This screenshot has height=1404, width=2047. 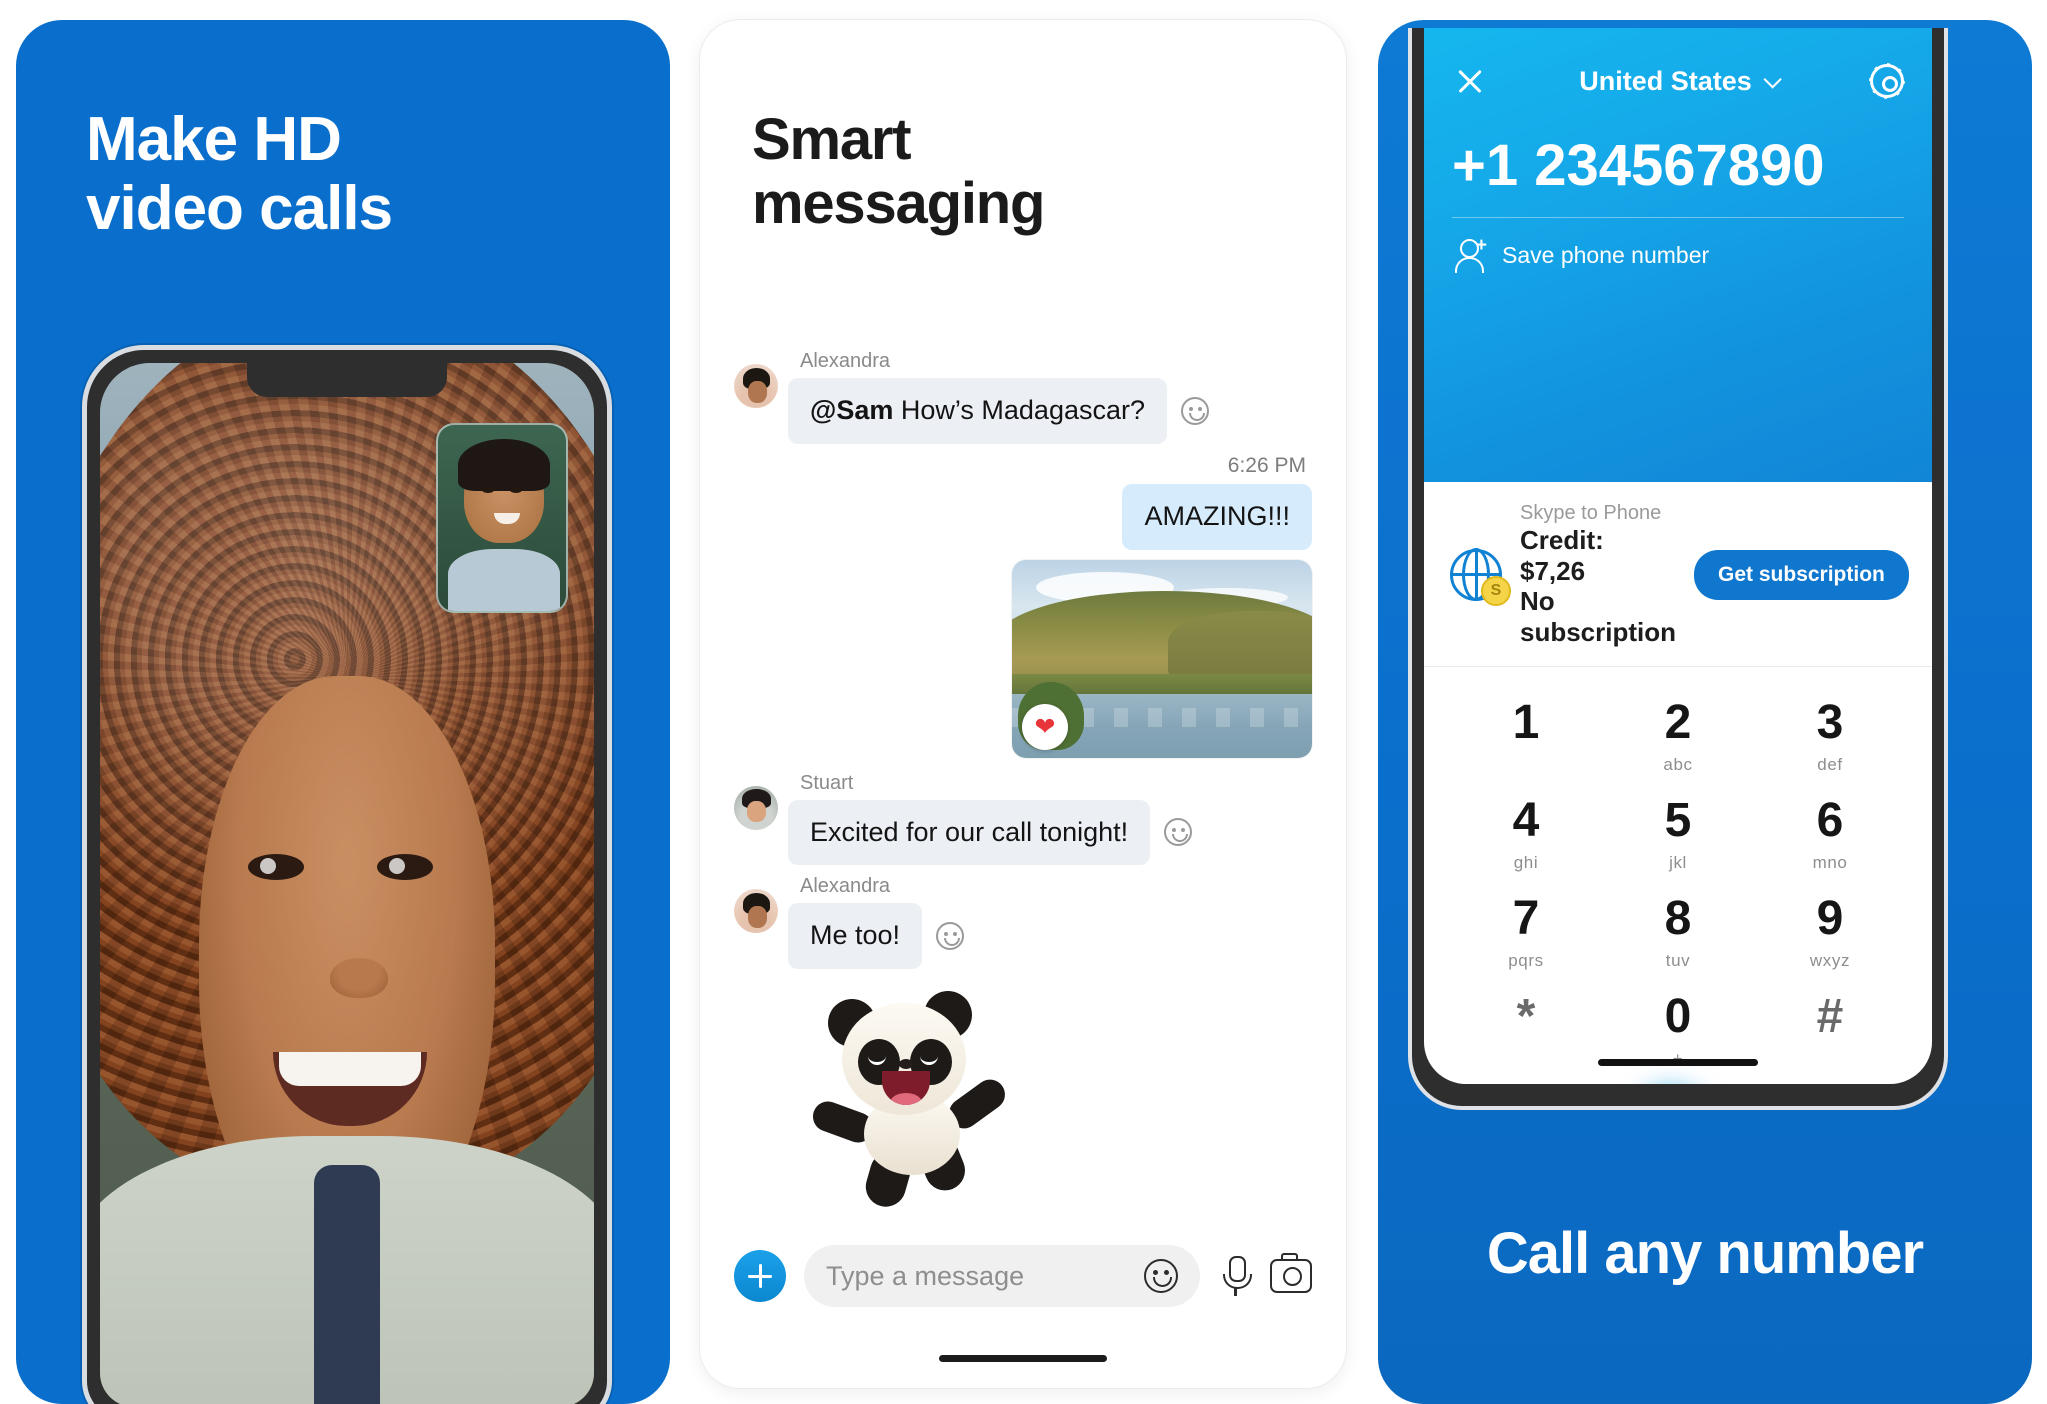 I want to click on chevron-down-icon, so click(x=1772, y=79).